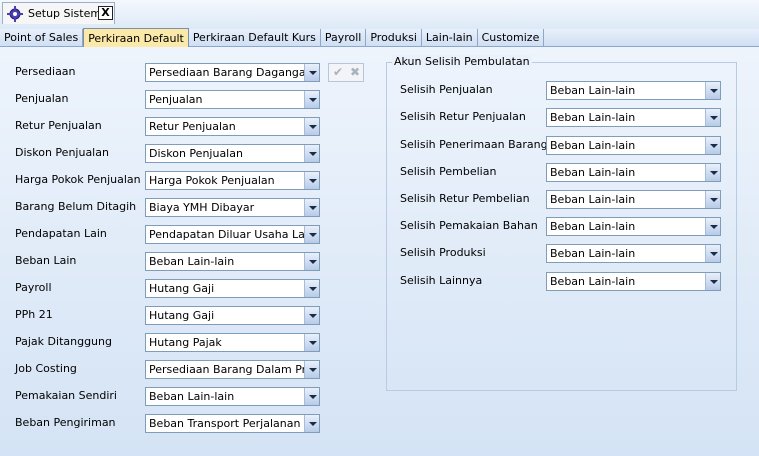 The width and height of the screenshot is (759, 456). Describe the element at coordinates (63, 341) in the screenshot. I see `field-label: Pajak Ditanggung` at that location.